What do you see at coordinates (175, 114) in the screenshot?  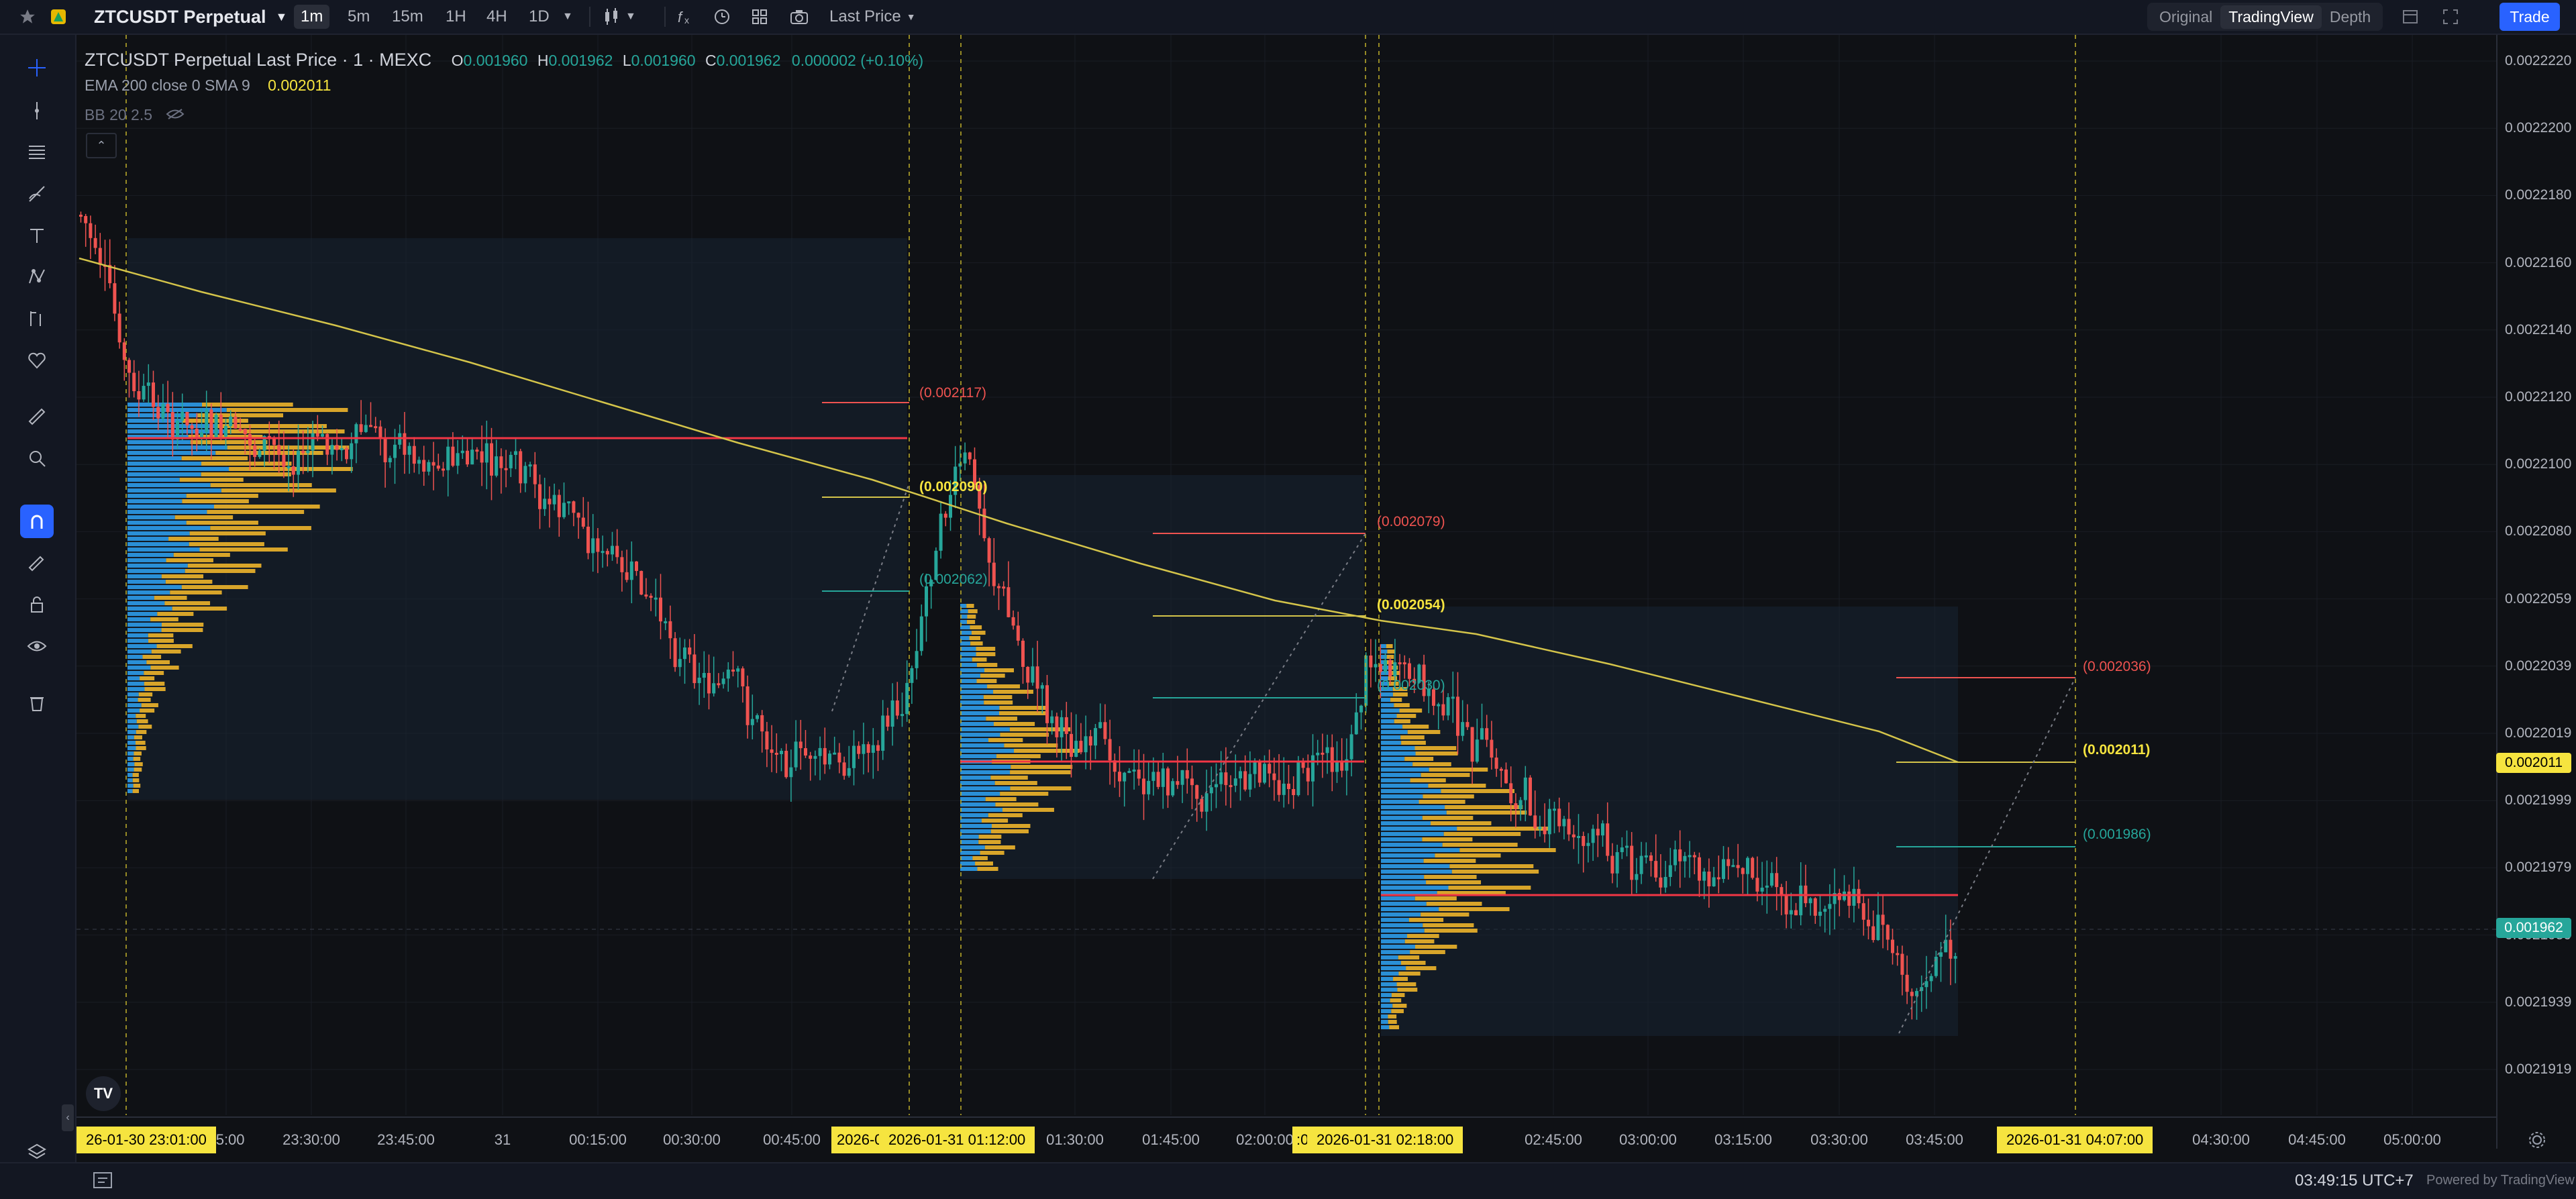 I see `hidden-eye-icon` at bounding box center [175, 114].